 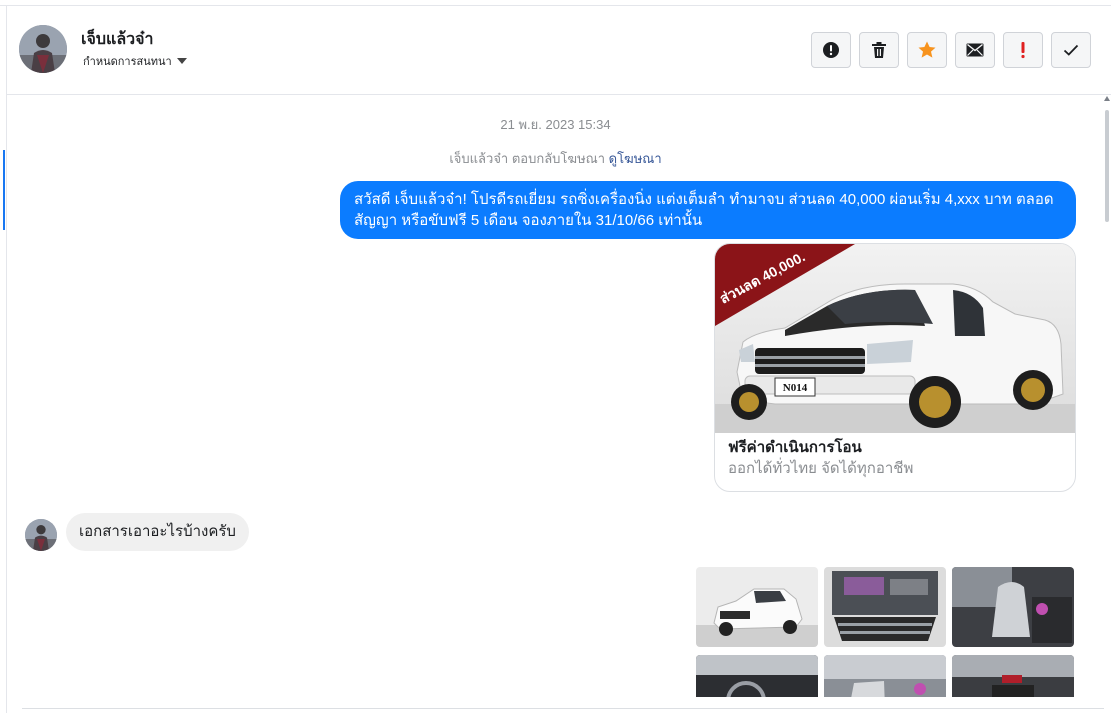 What do you see at coordinates (757, 607) in the screenshot?
I see `gallery-photo-truck-front-icon` at bounding box center [757, 607].